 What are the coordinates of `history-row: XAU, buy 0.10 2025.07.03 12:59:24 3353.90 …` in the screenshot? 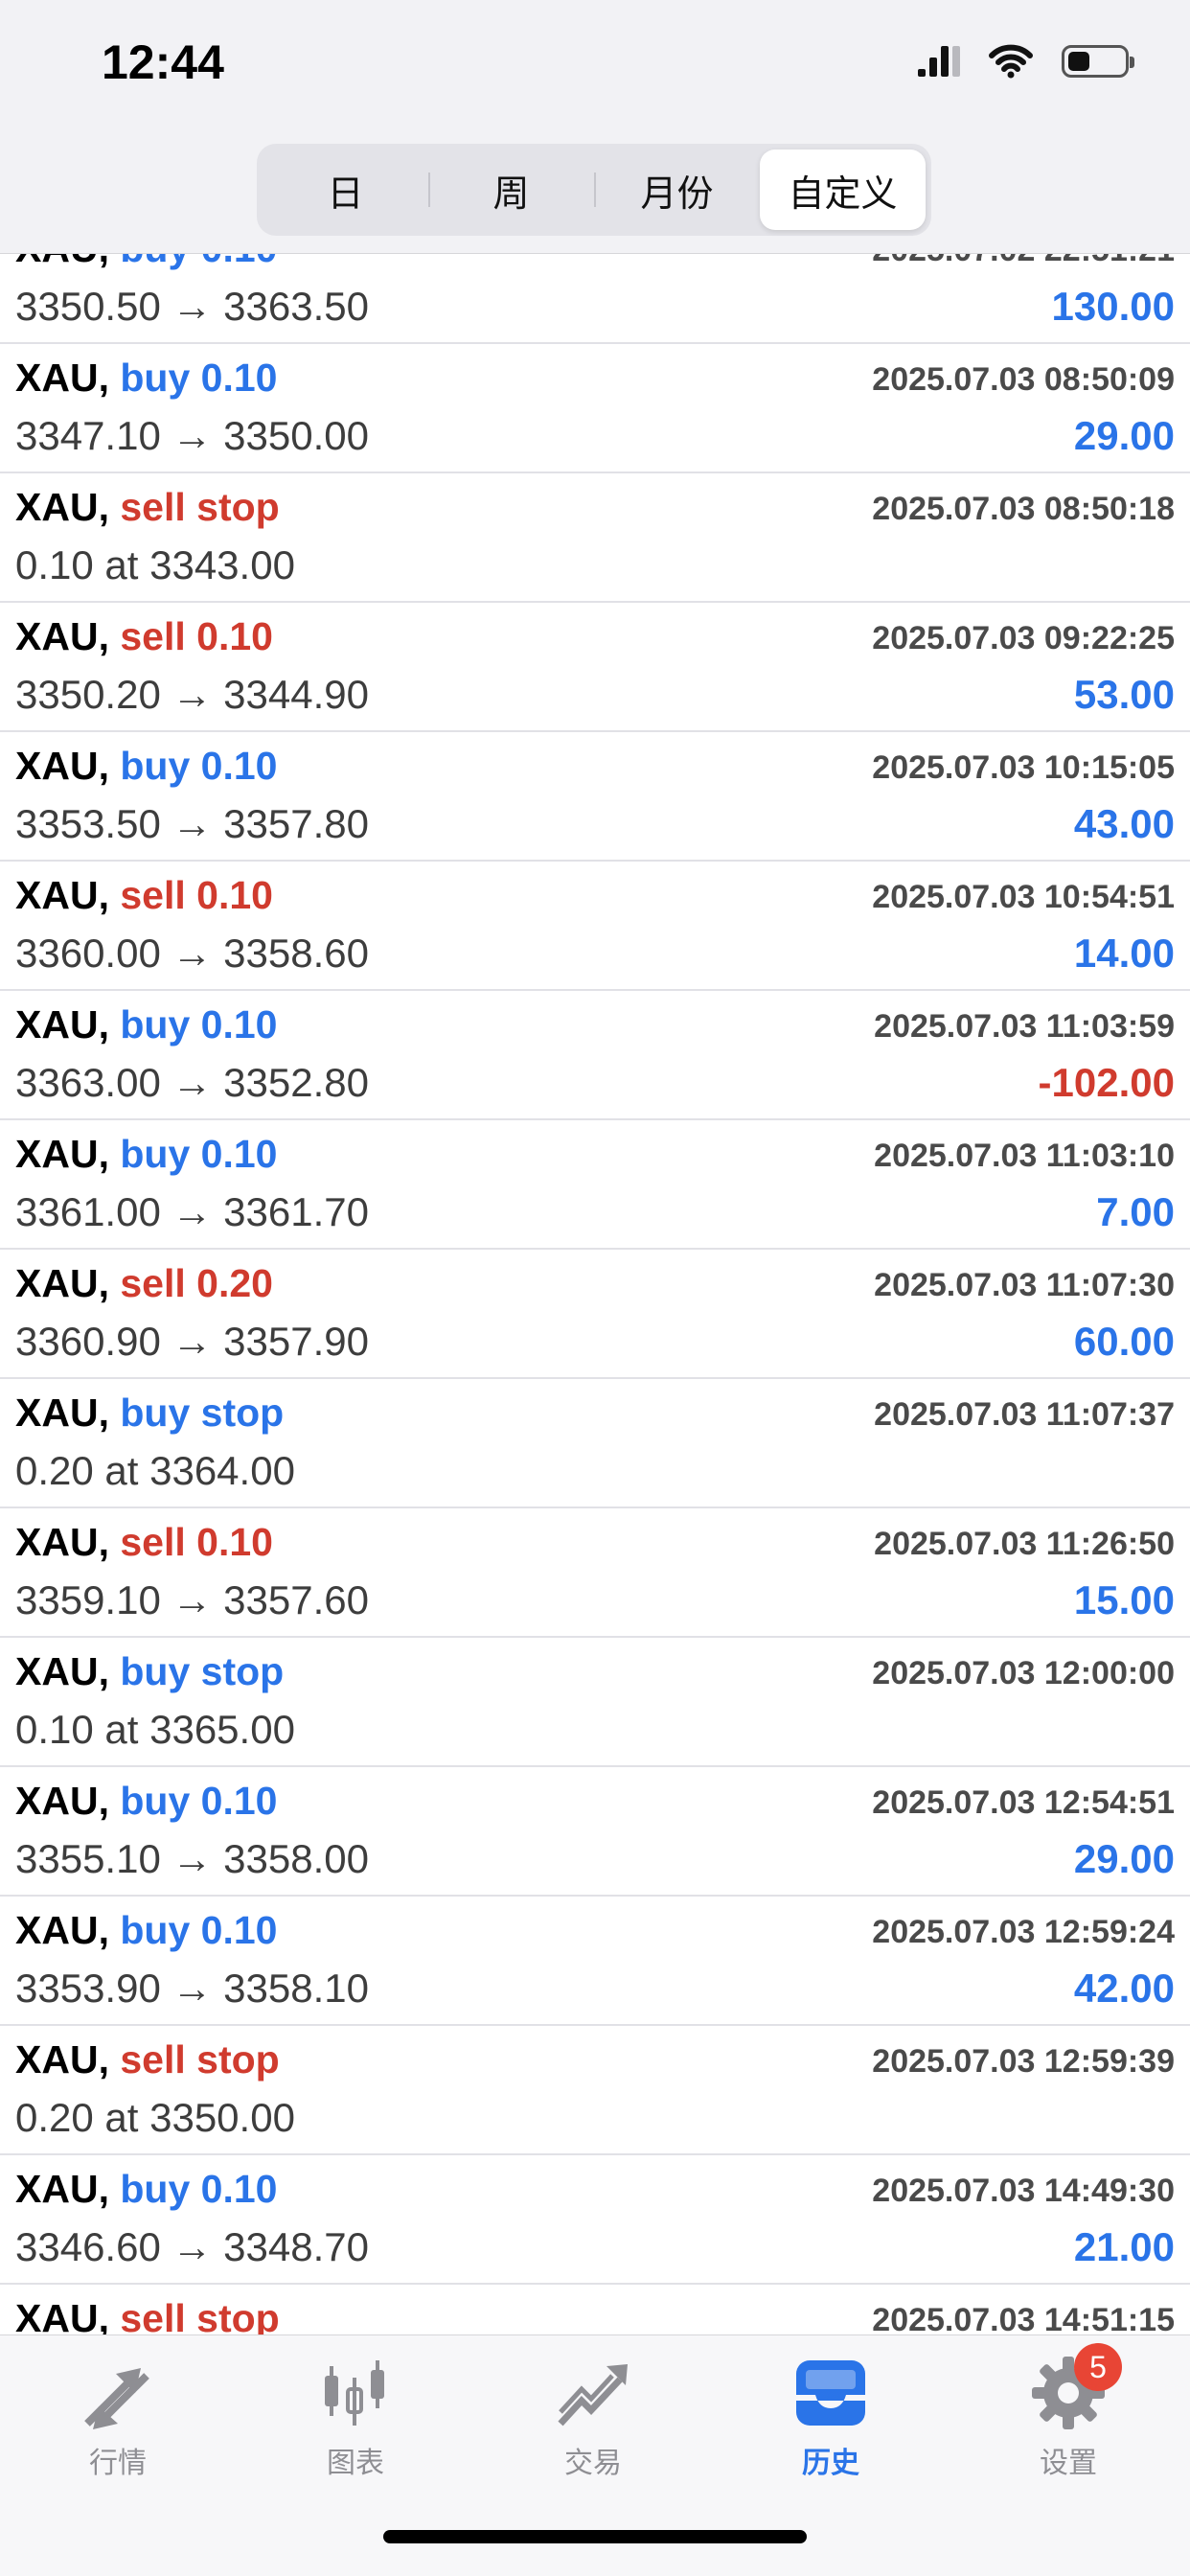 It's located at (595, 1961).